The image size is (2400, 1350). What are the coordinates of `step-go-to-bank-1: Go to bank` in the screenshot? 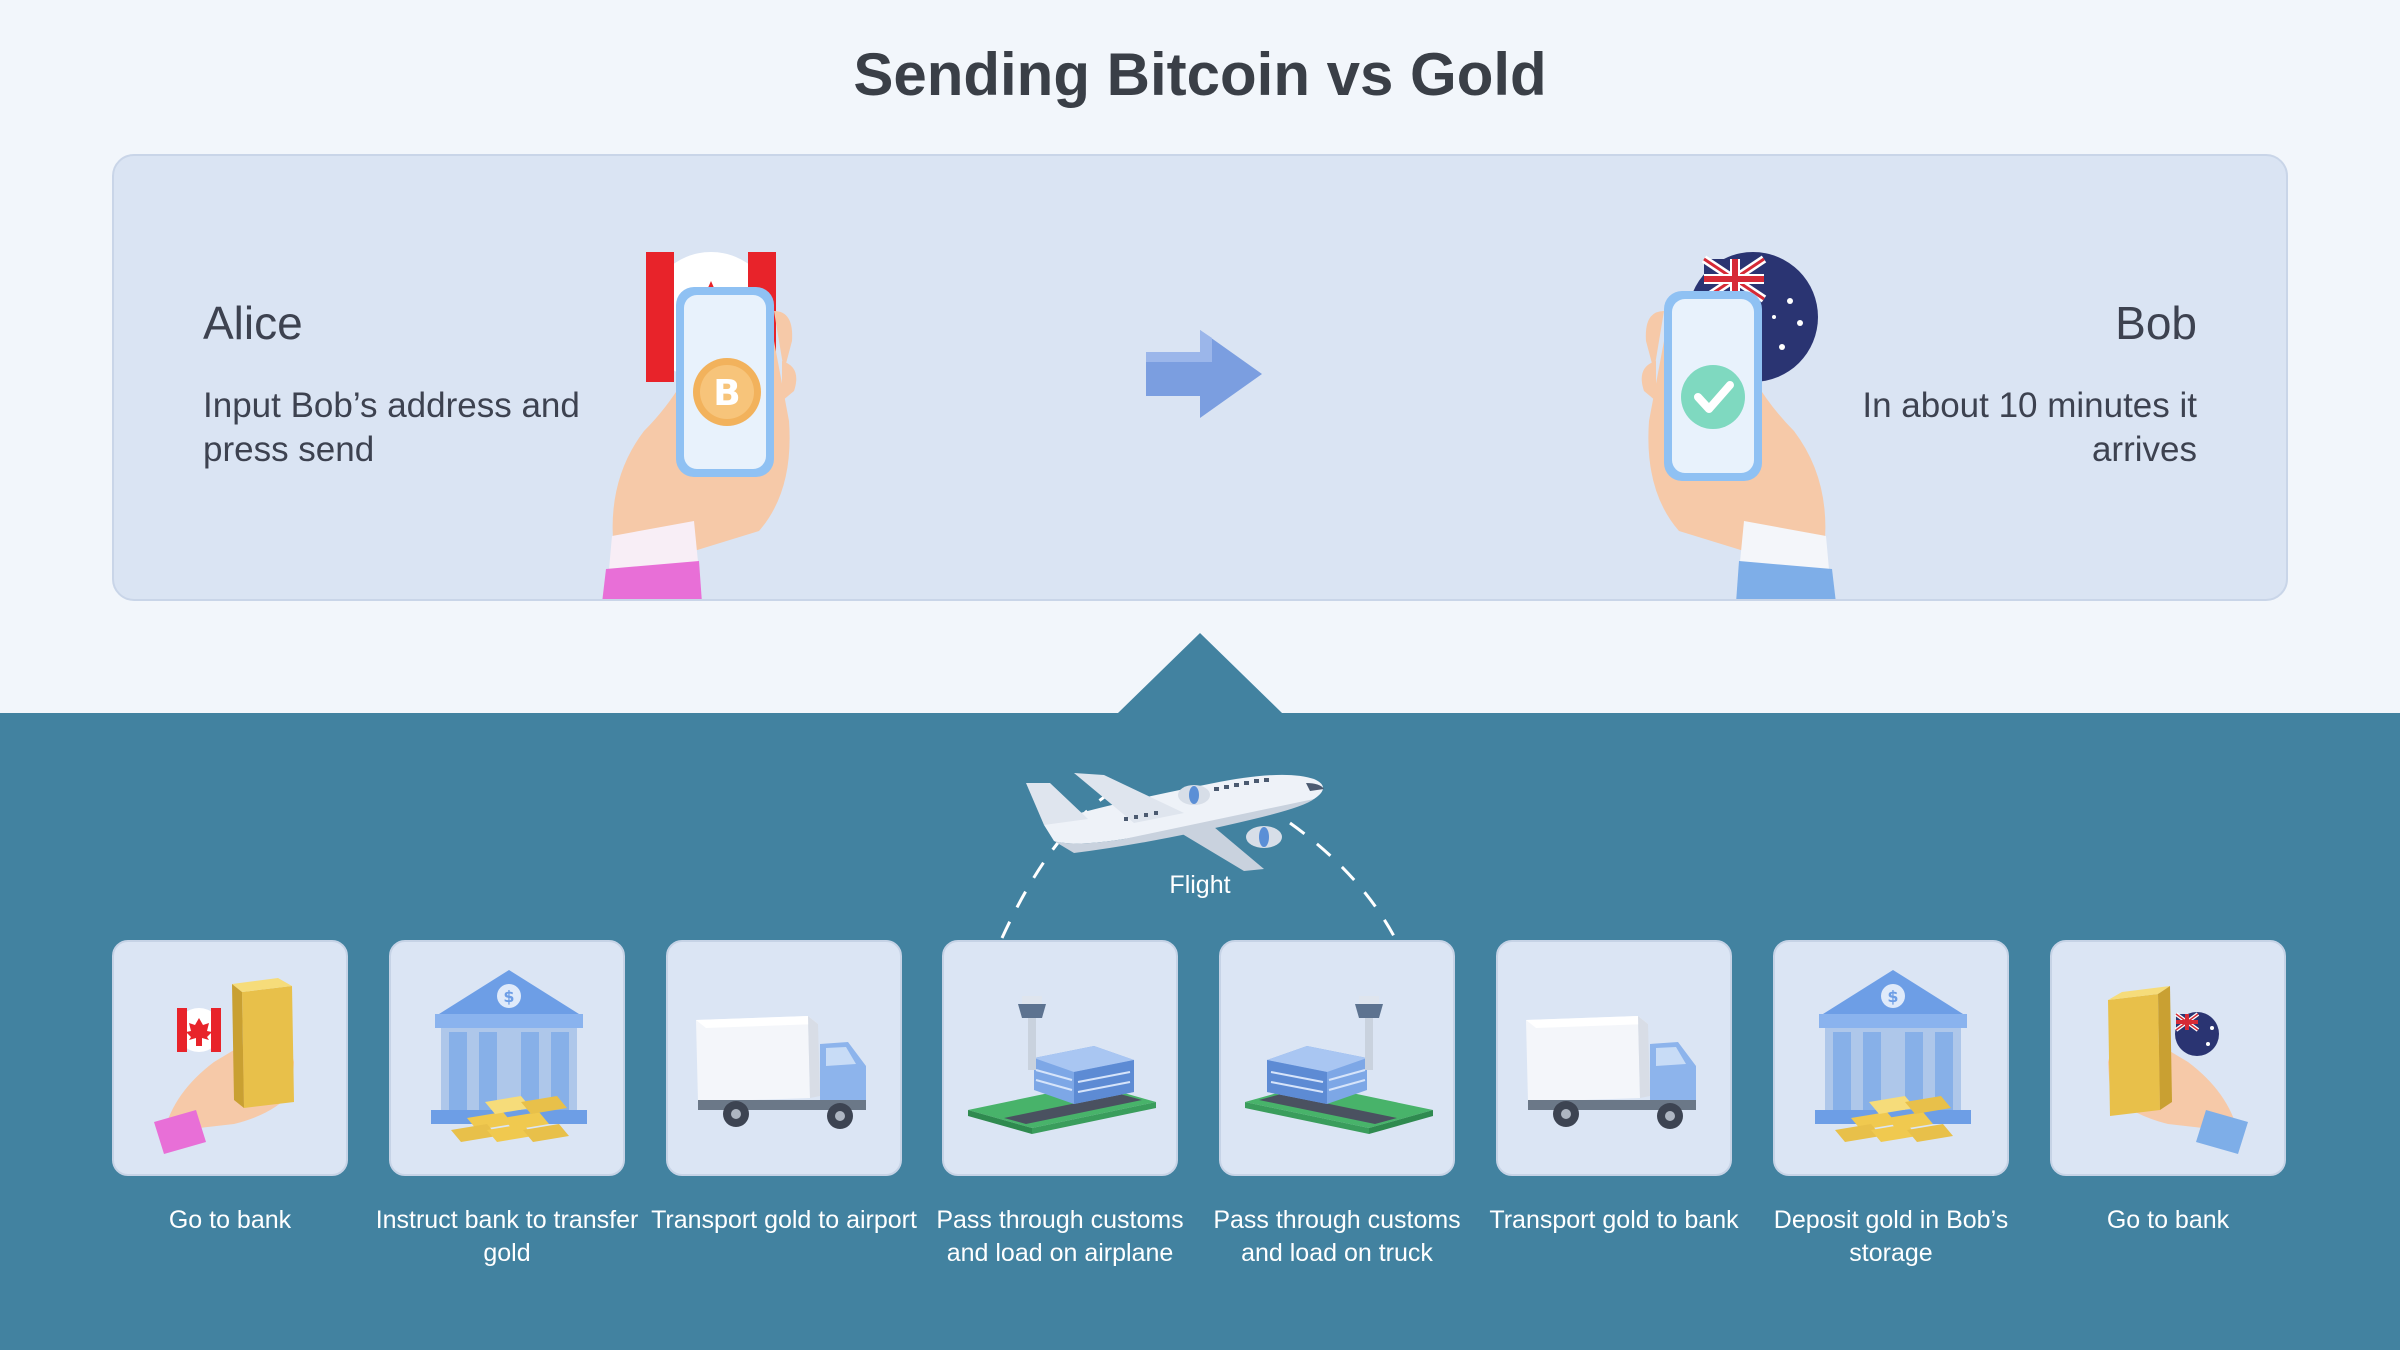 It's located at (230, 1088).